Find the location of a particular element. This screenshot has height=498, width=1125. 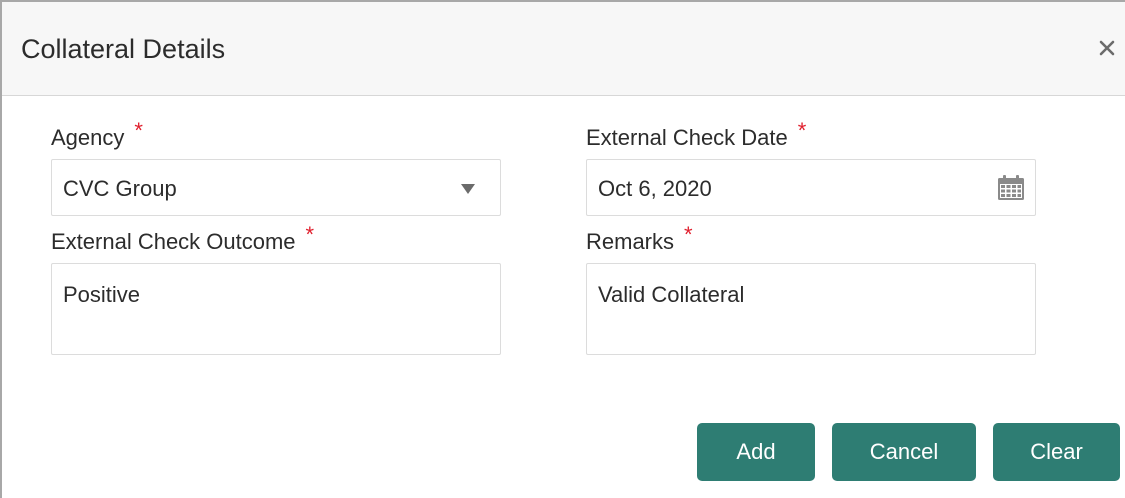

external-check-date-field: Oct 6, 2020 is located at coordinates (811, 187).